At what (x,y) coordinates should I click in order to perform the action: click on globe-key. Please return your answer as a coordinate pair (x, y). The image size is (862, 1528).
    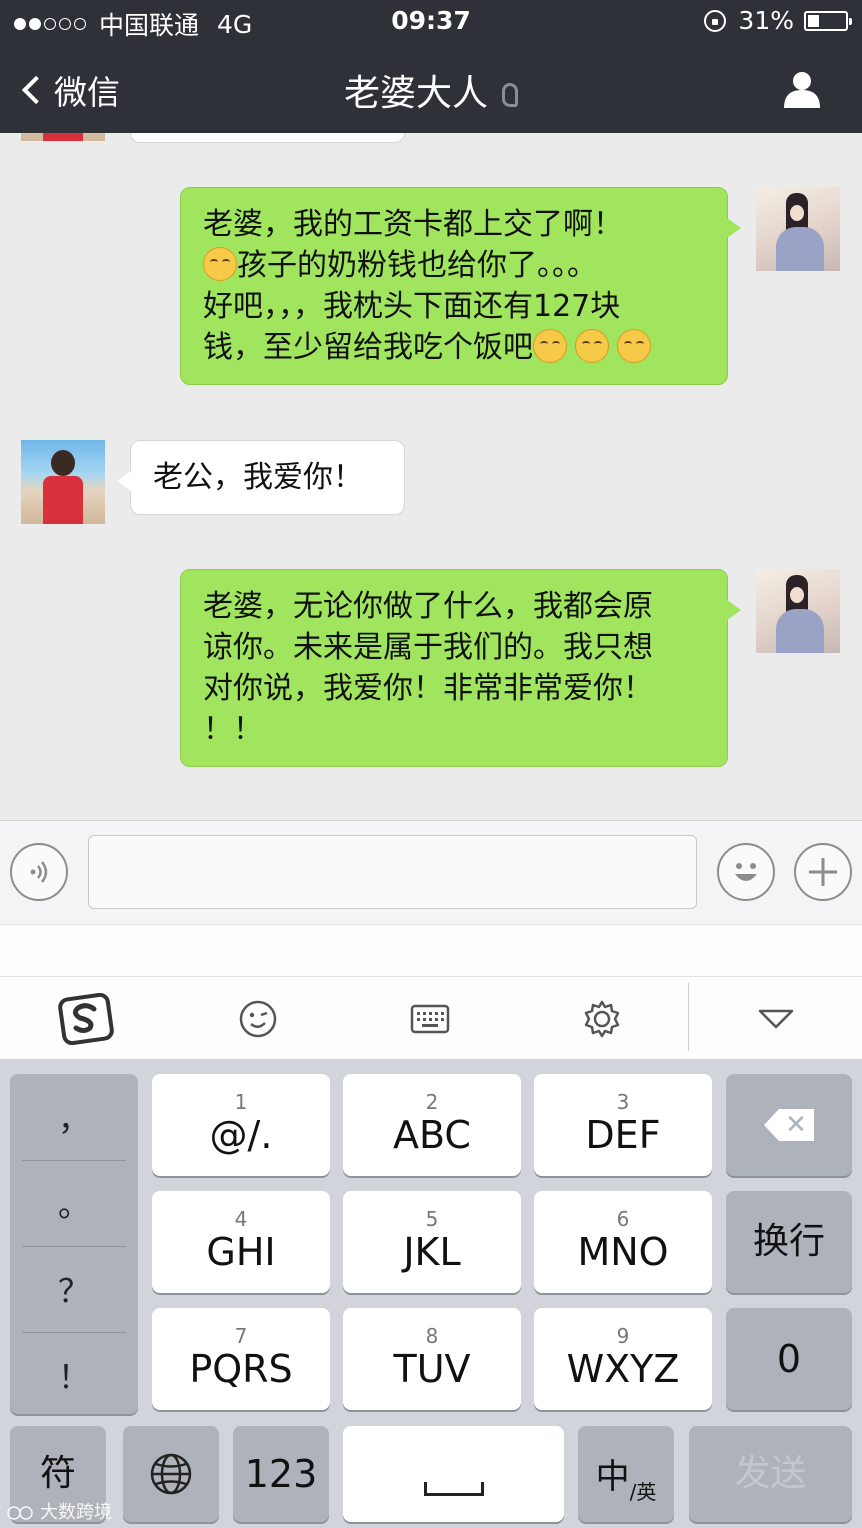
    Looking at the image, I should click on (171, 1474).